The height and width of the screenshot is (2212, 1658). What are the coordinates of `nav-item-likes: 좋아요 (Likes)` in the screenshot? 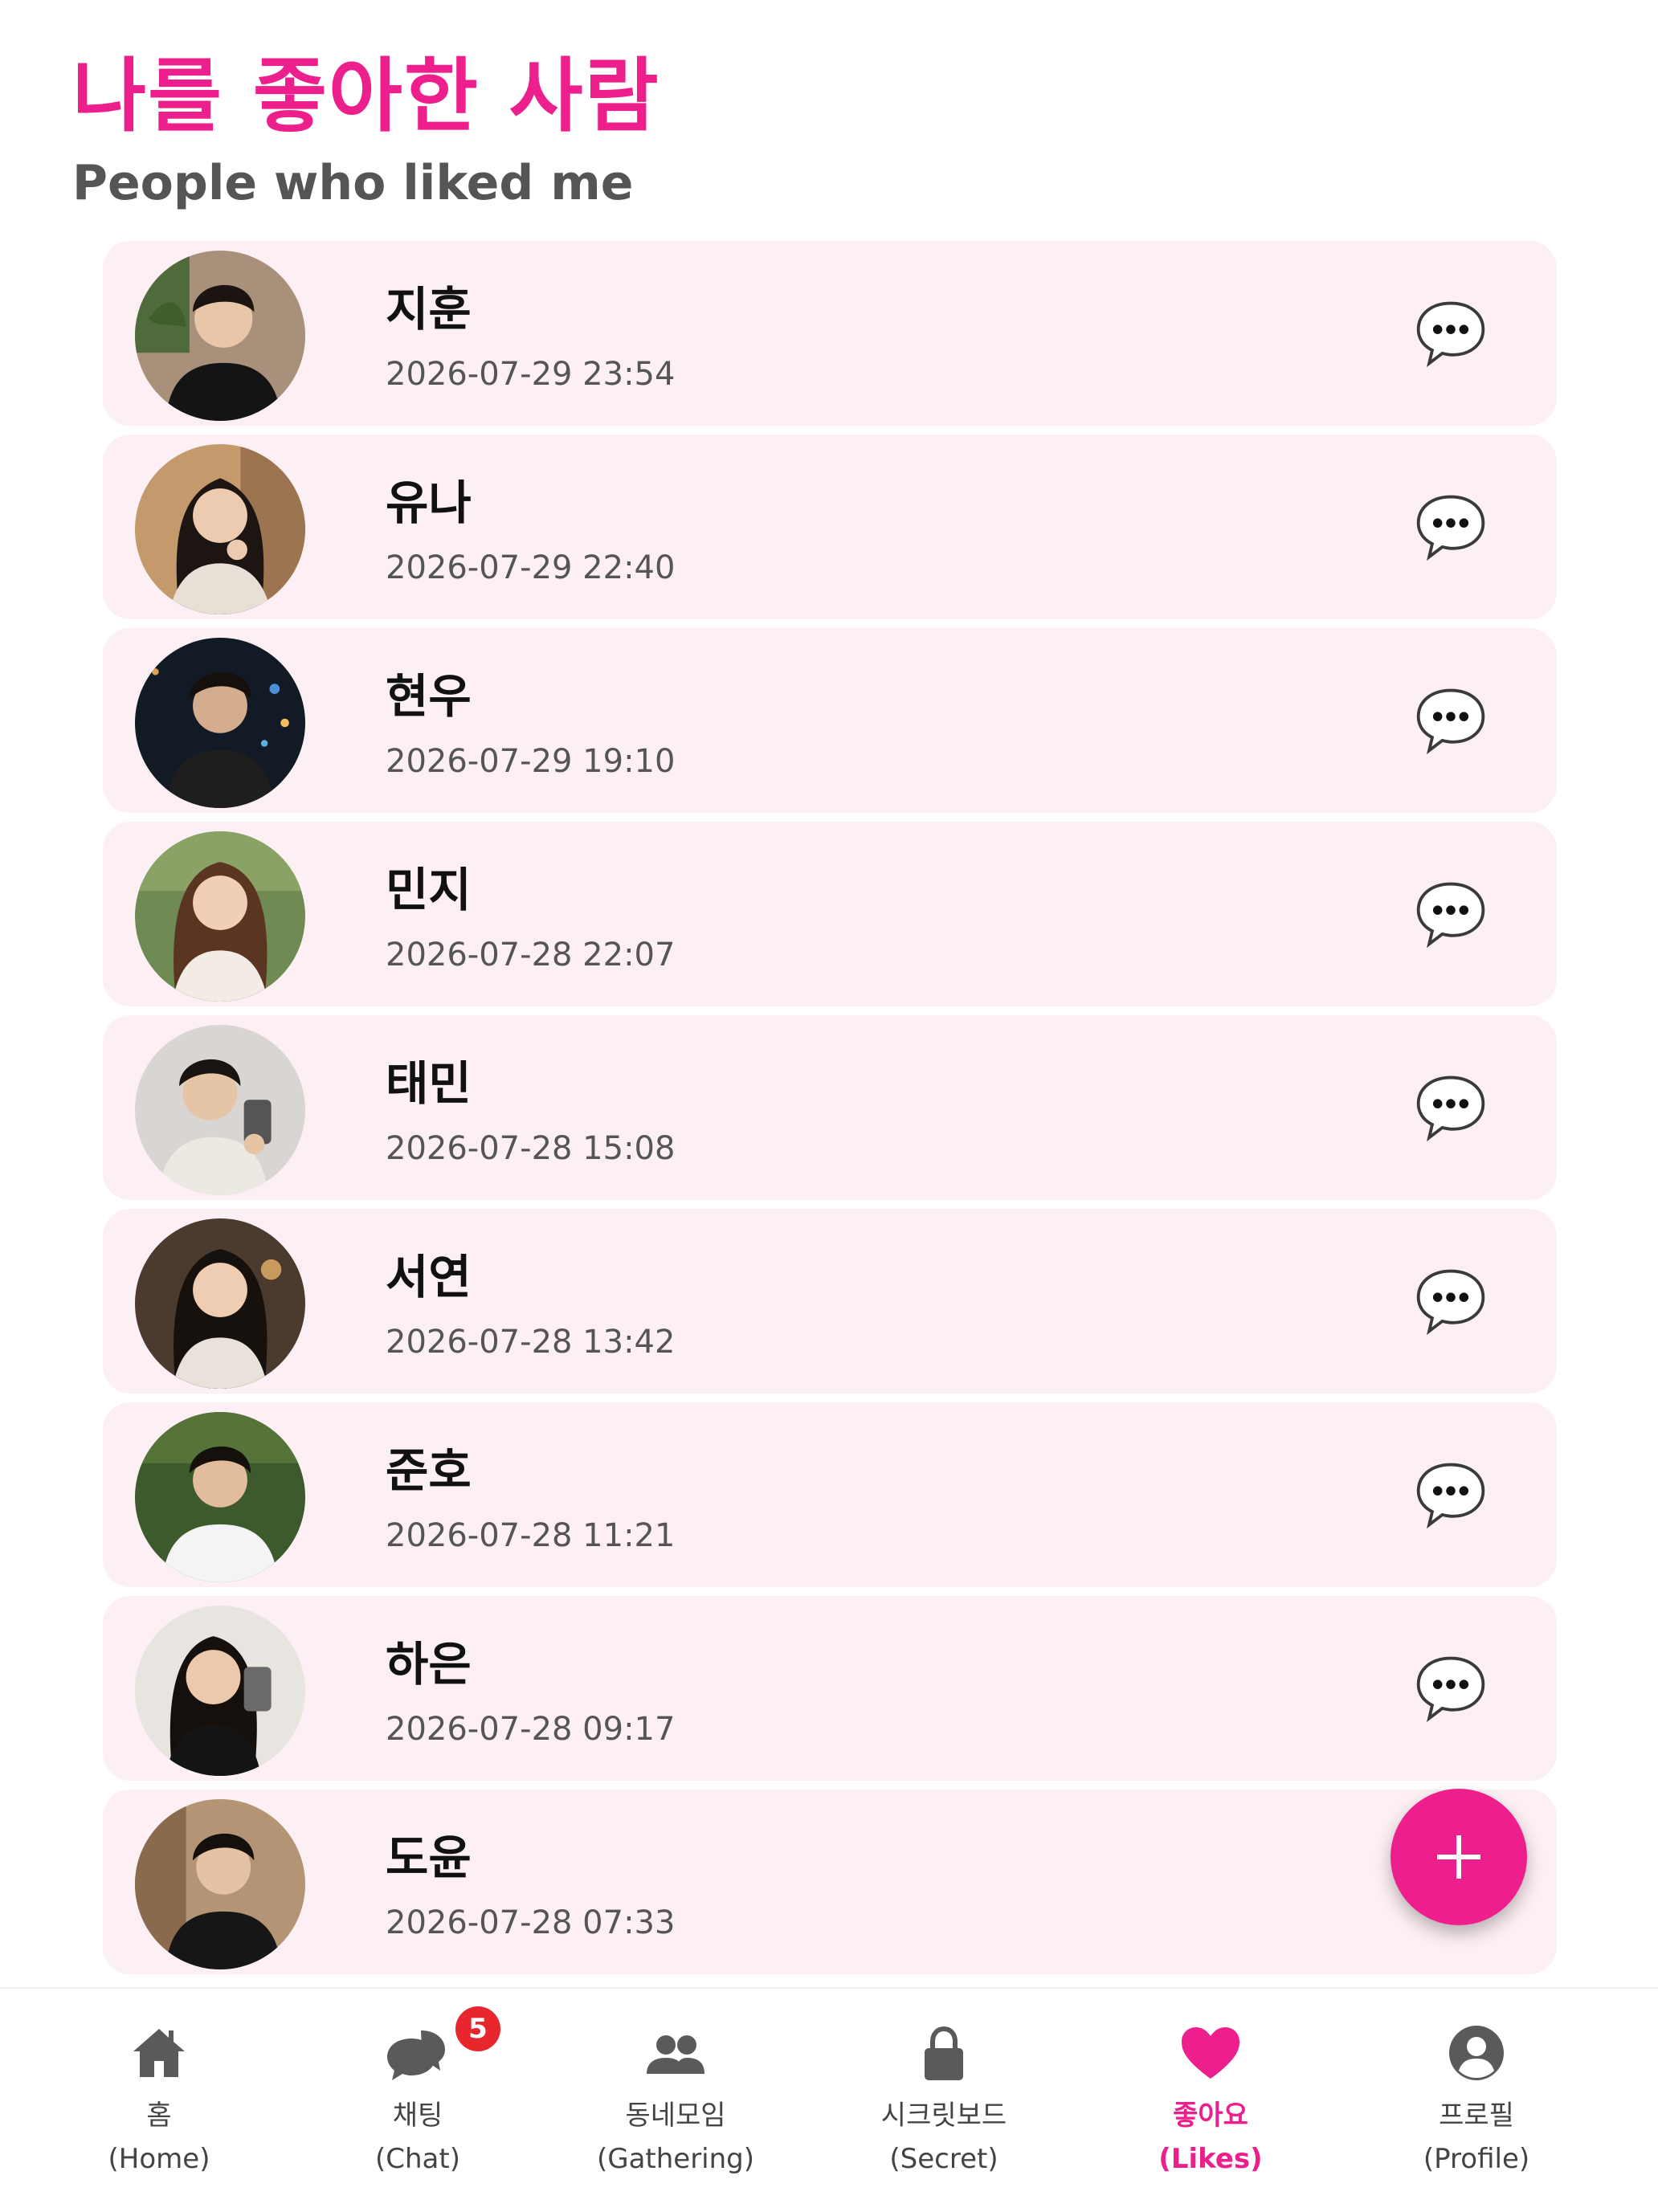 It's located at (1210, 2100).